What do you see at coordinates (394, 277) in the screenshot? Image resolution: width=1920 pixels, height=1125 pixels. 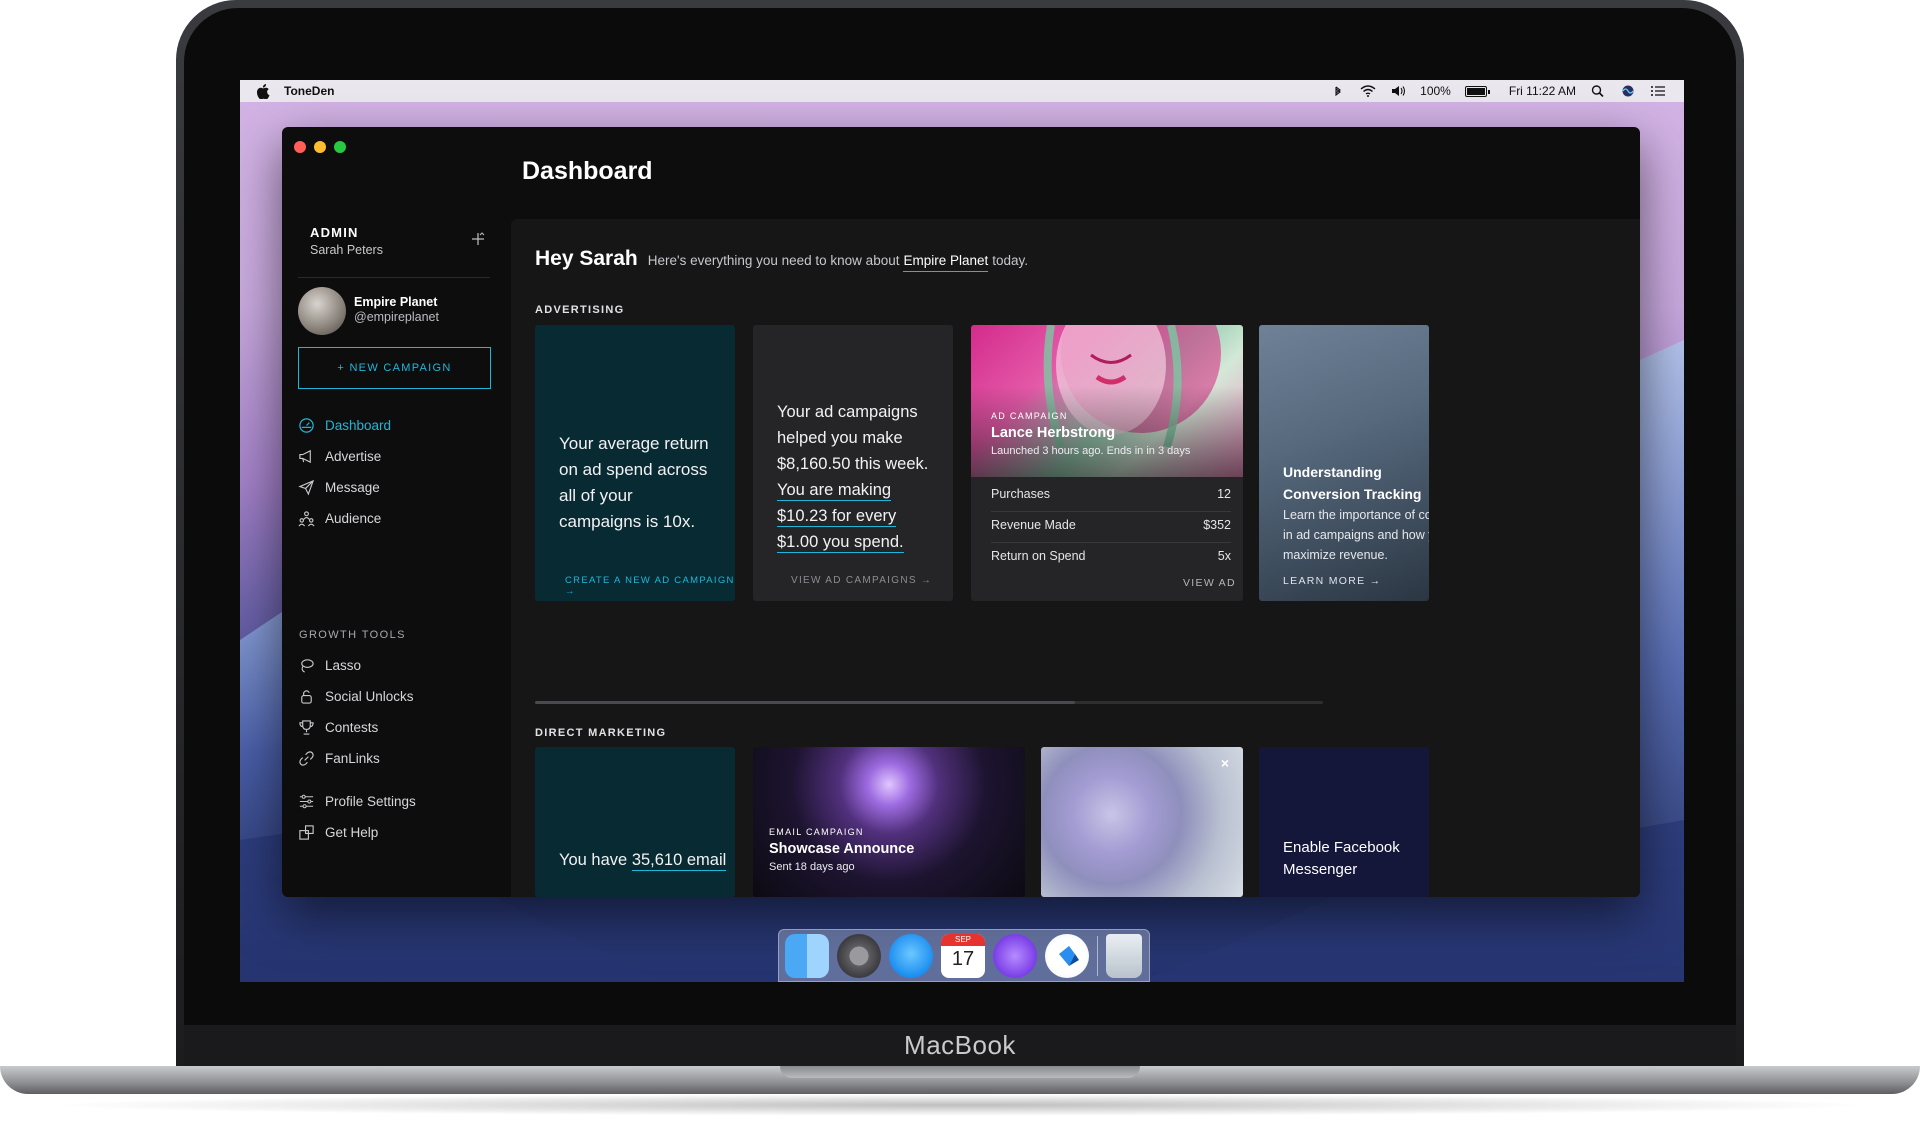 I see `sidebar-divider` at bounding box center [394, 277].